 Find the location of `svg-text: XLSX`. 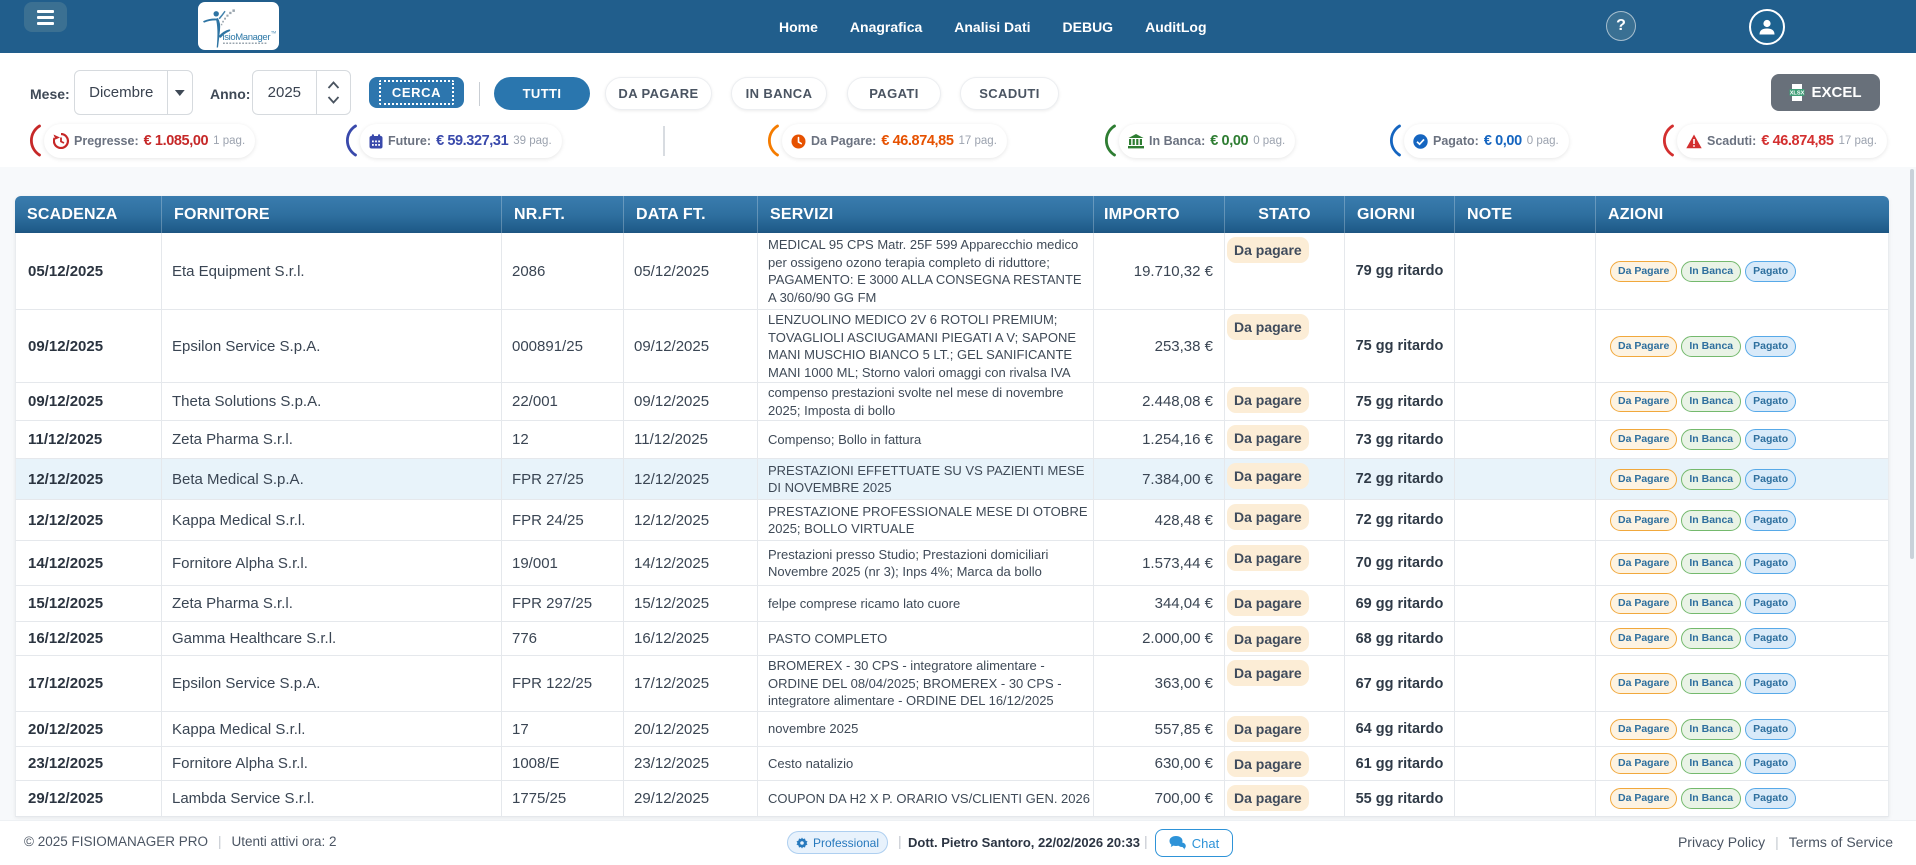

svg-text: XLSX is located at coordinates (1797, 94).